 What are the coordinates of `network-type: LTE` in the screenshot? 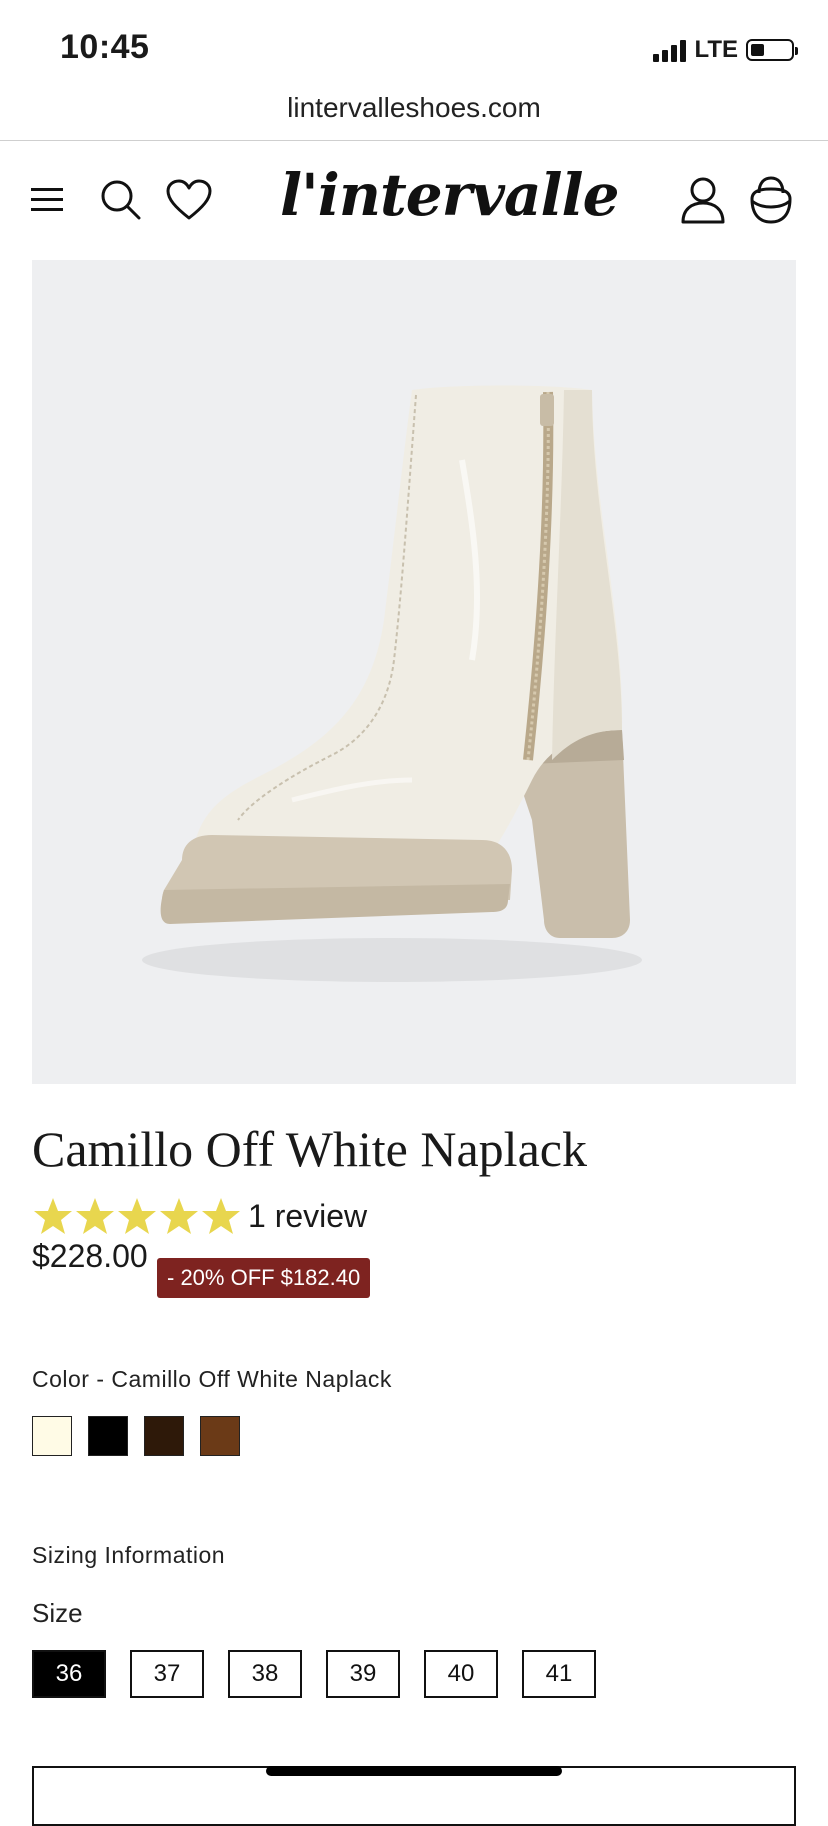 It's located at (716, 49).